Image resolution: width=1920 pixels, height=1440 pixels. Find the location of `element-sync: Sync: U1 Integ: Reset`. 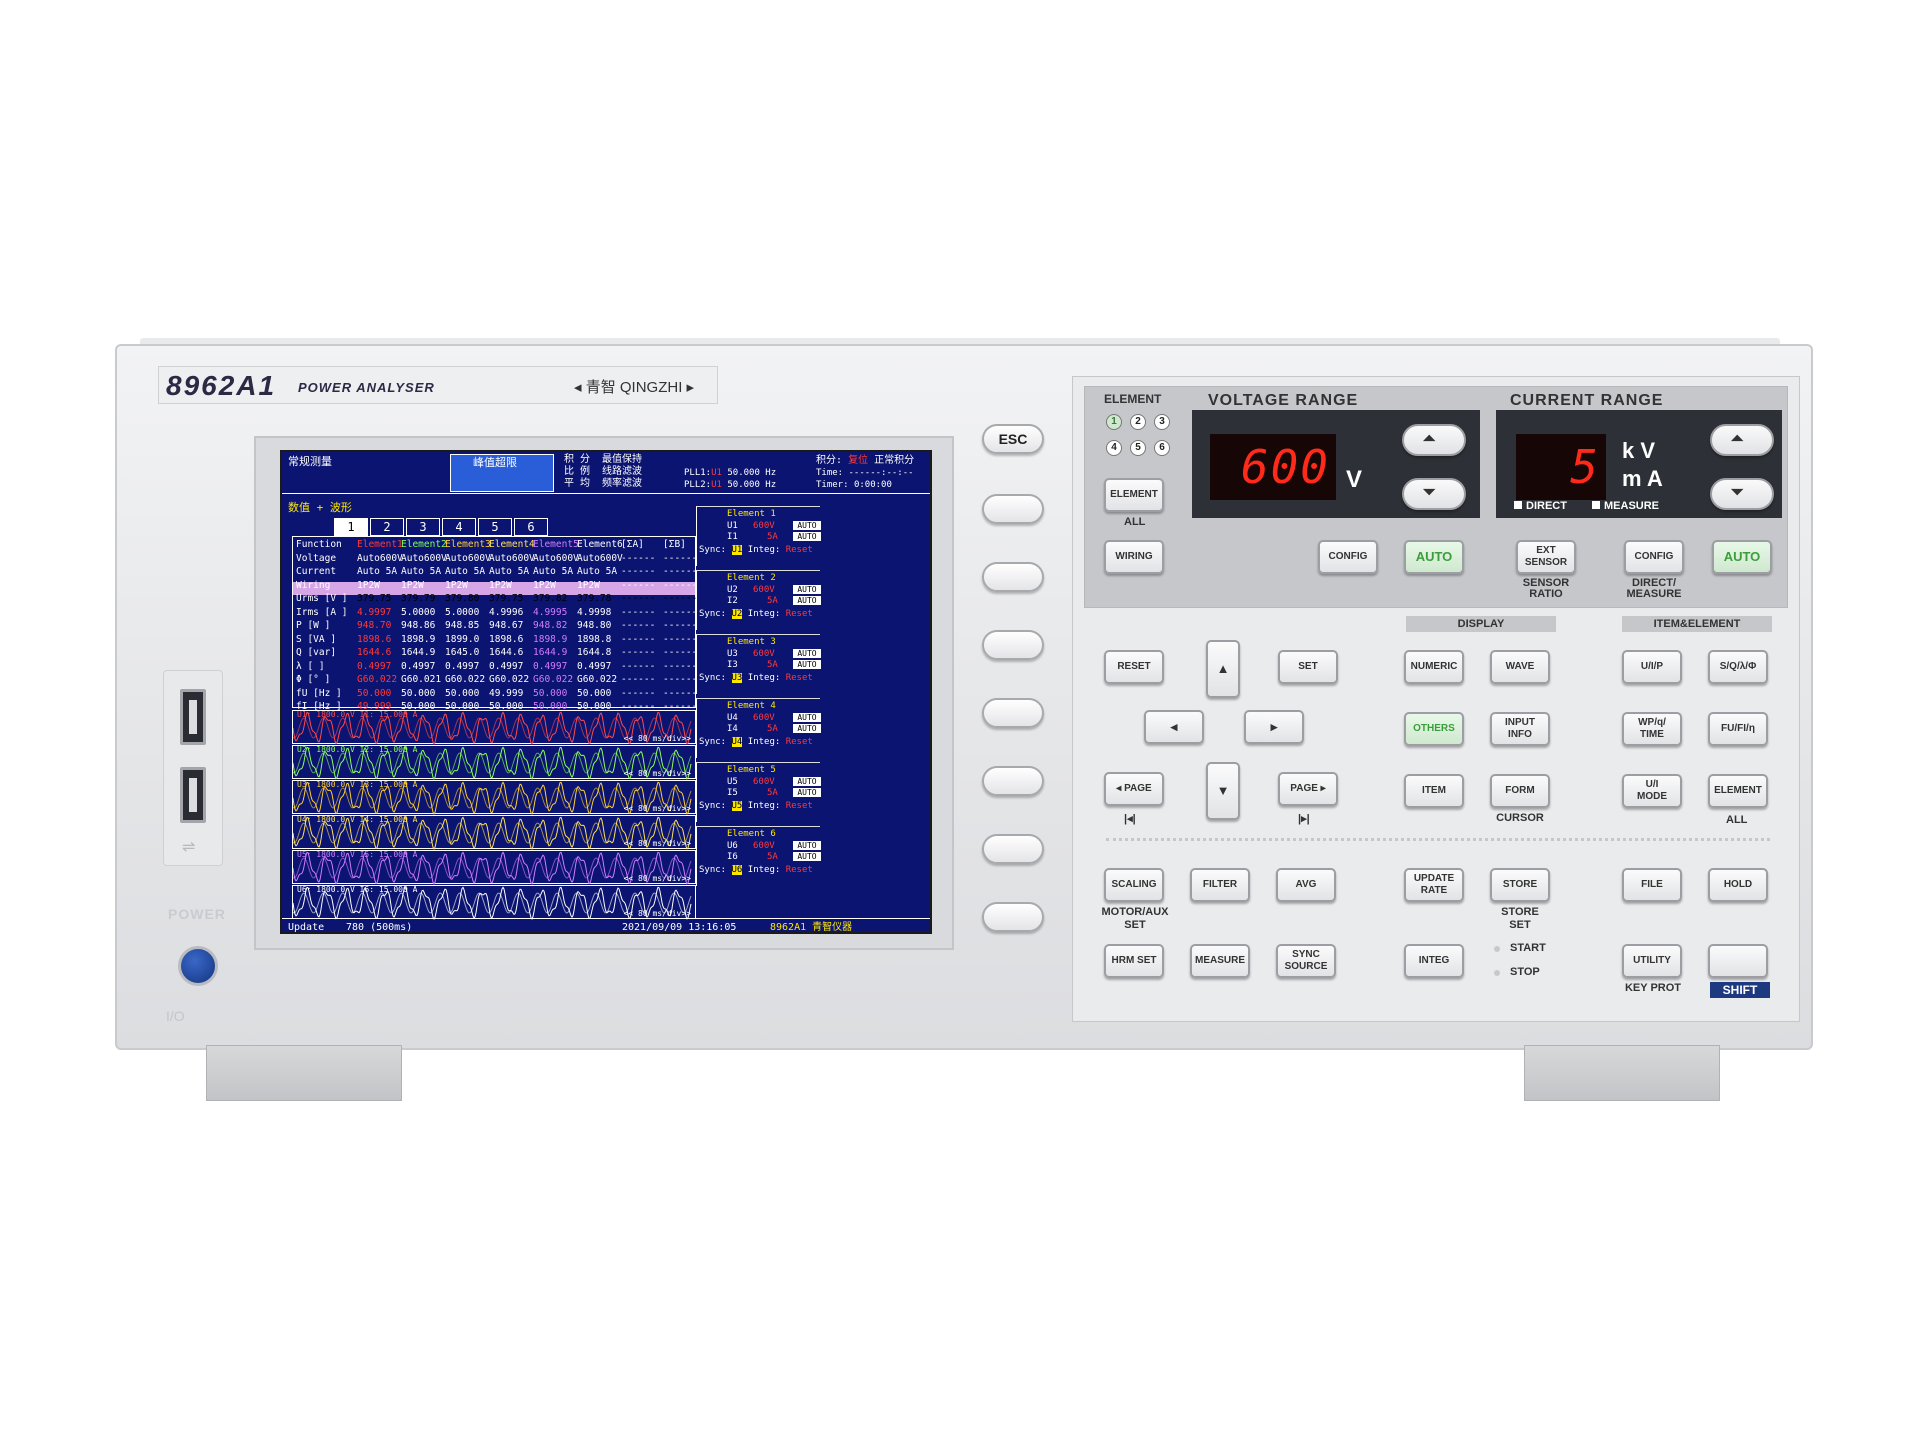

element-sync: Sync: U1 Integ: Reset is located at coordinates (756, 550).